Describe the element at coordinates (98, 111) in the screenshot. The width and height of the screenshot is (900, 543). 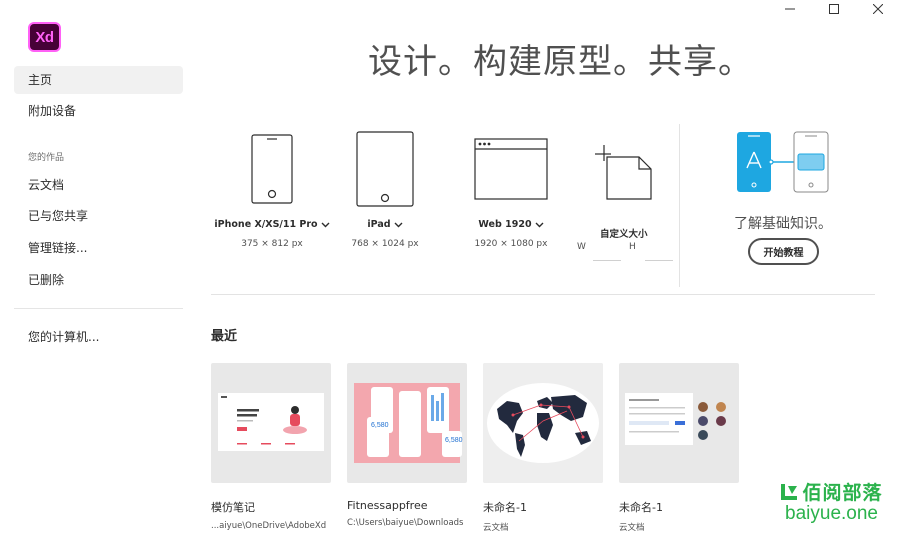
I see `sidebar-item-add-device: 附加设备` at that location.